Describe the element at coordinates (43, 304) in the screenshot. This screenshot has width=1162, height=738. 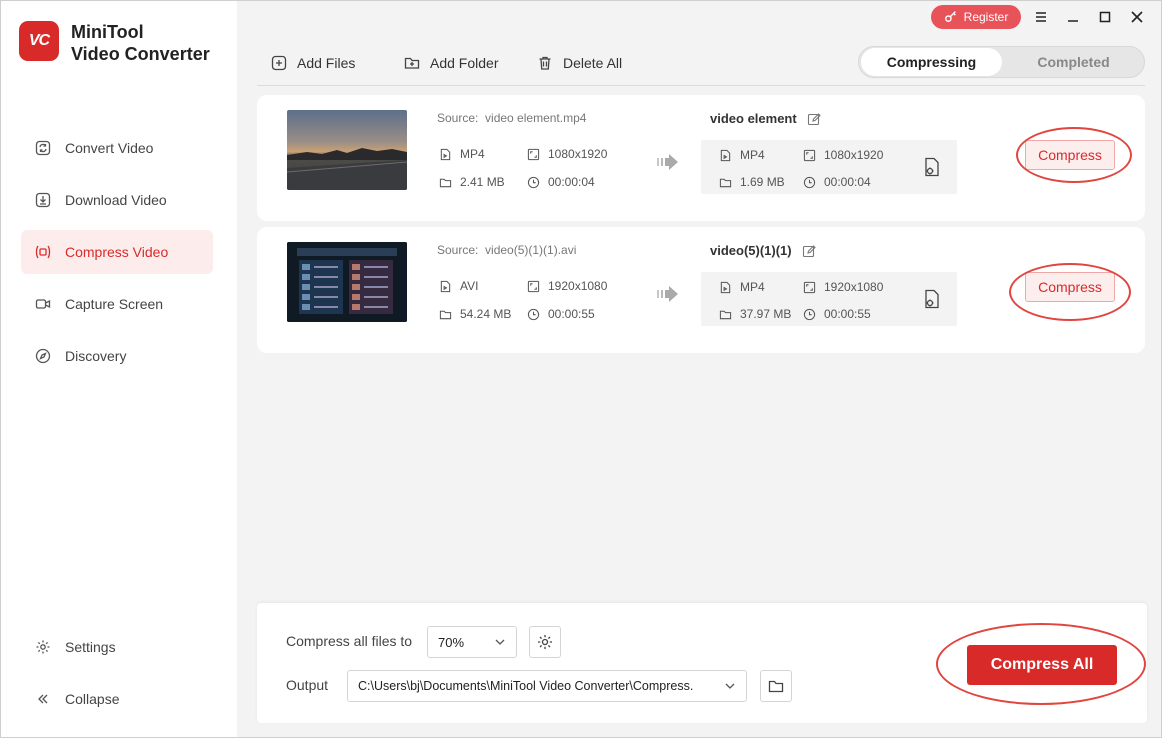
I see `camera-icon` at that location.